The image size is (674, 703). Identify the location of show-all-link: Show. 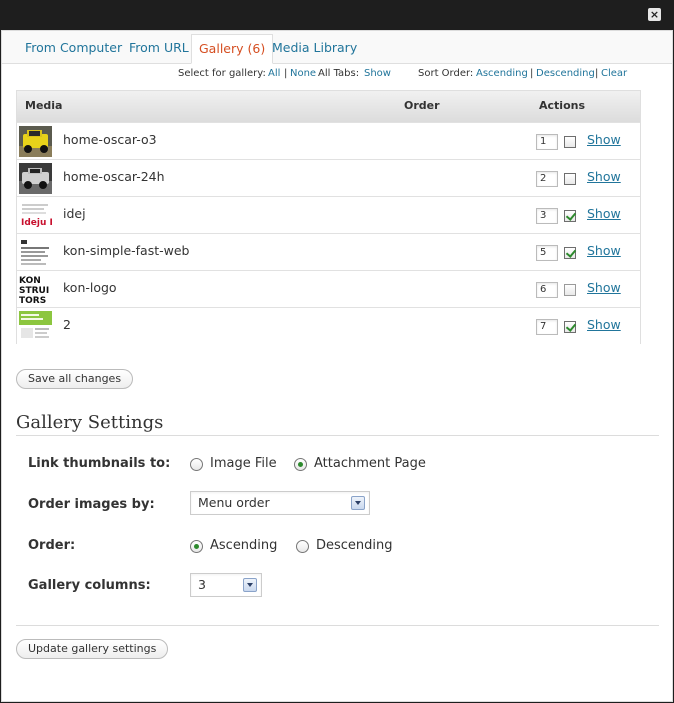
(377, 73).